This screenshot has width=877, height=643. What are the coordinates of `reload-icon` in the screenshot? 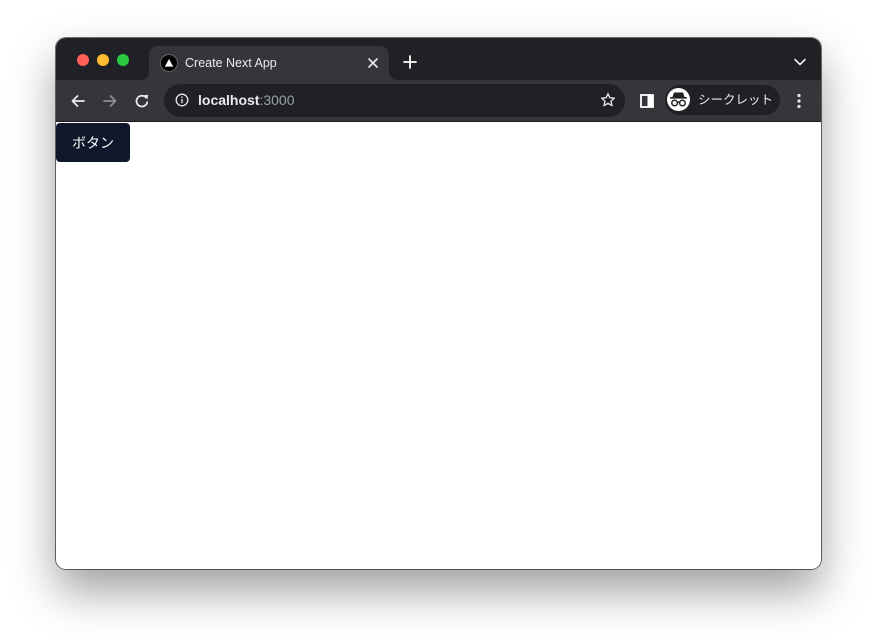 It's located at (142, 101).